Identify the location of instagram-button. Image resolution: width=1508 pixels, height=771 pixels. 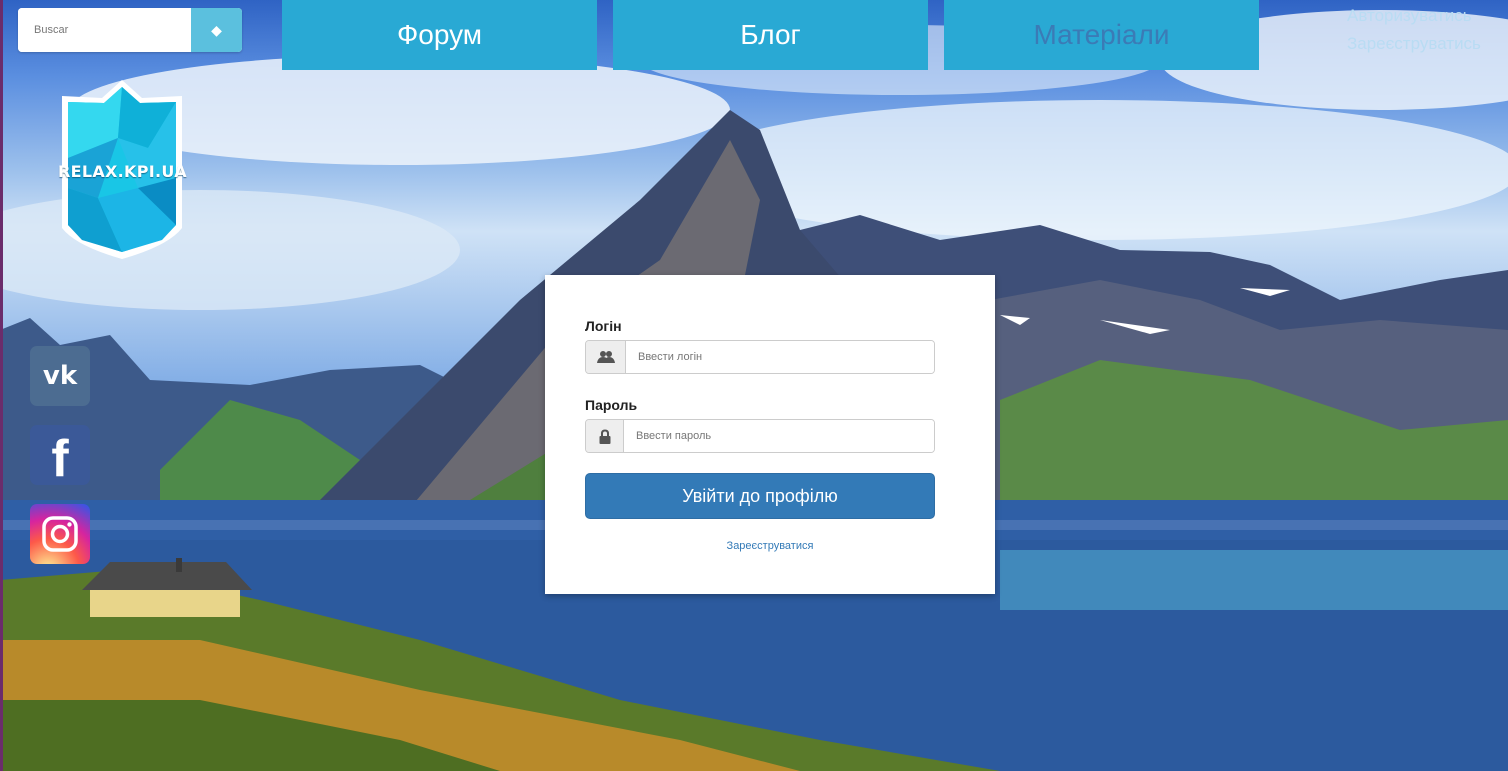
(60, 534).